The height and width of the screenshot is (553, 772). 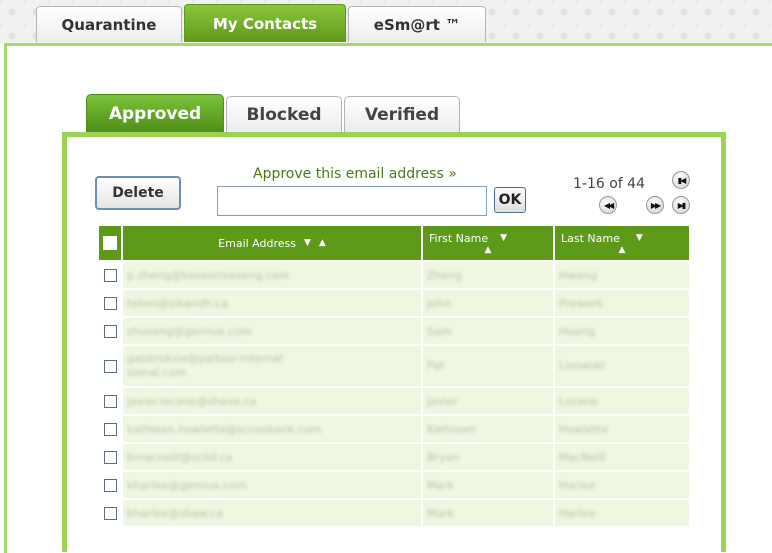 What do you see at coordinates (402, 114) in the screenshot?
I see `tab-verified: Verified` at bounding box center [402, 114].